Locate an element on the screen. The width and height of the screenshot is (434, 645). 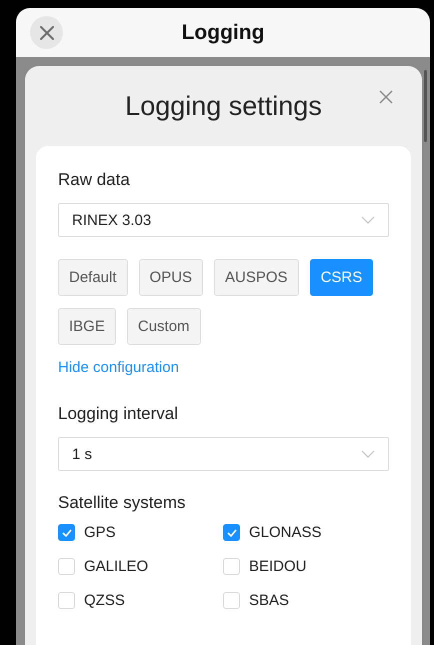
checkbox-label: QZSS is located at coordinates (104, 600).